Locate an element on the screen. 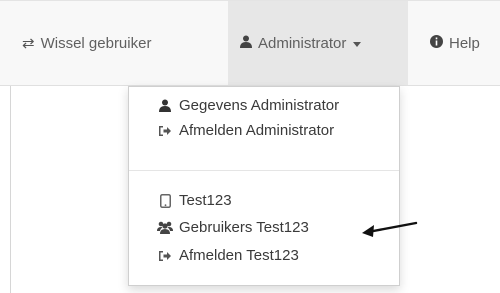  menu-item-label: Test123 is located at coordinates (205, 200).